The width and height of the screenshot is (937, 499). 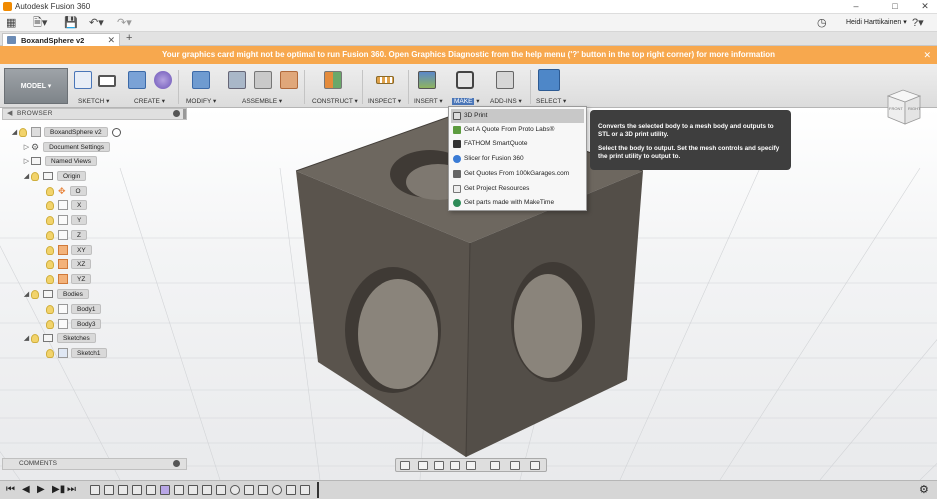 I want to click on select-label: SELECT ▾, so click(x=551, y=101).